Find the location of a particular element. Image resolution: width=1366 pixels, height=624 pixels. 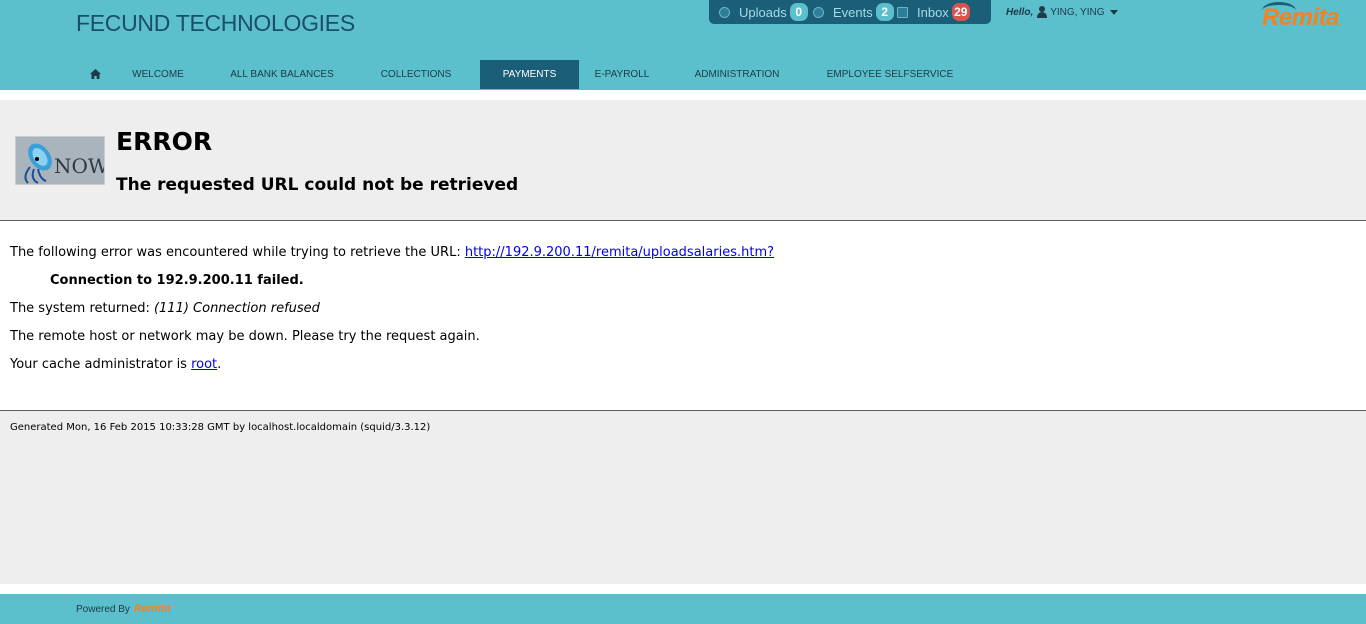

nav-employee-selfservice: EMPLOYEE SELFSERVICE is located at coordinates (890, 74).